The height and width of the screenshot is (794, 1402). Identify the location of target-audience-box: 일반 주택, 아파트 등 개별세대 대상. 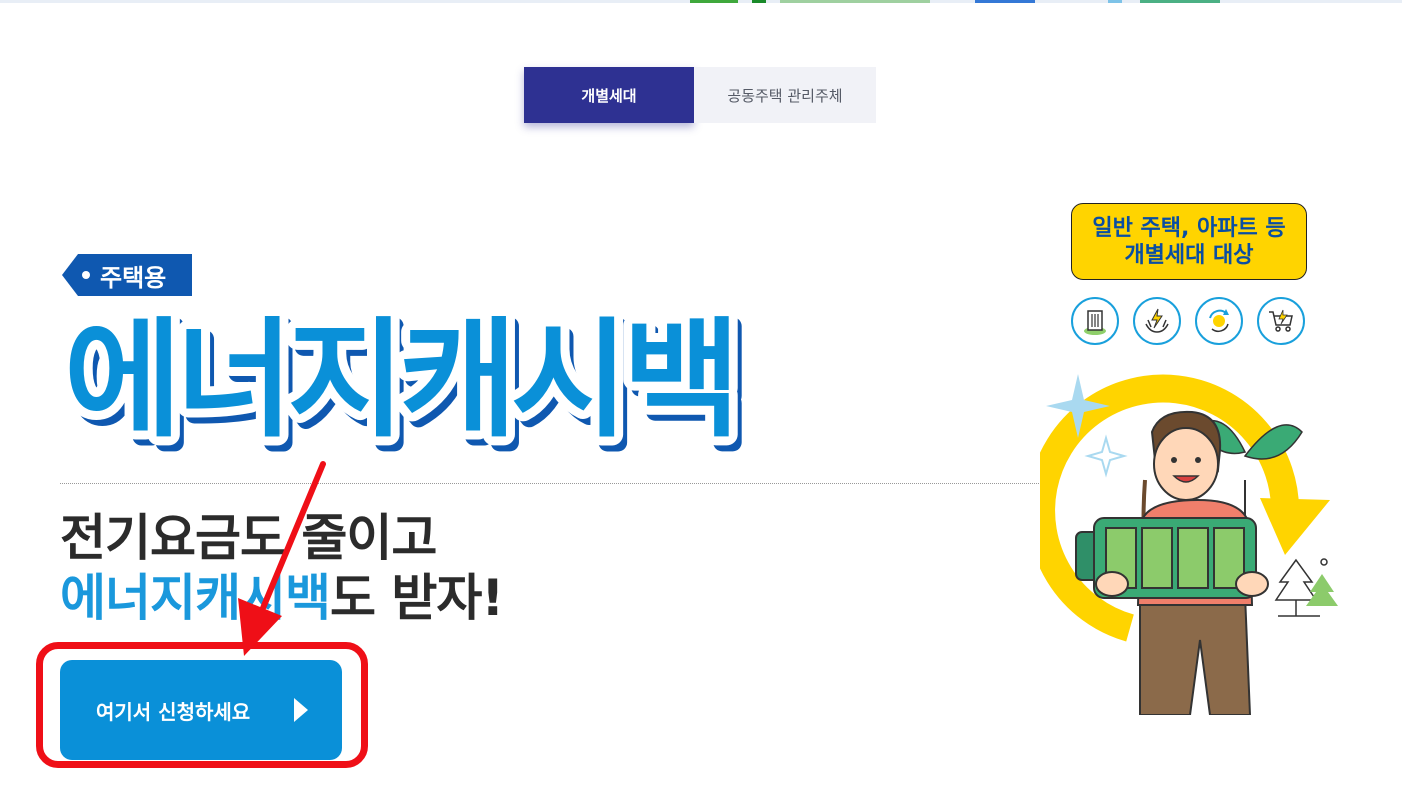
(1189, 241).